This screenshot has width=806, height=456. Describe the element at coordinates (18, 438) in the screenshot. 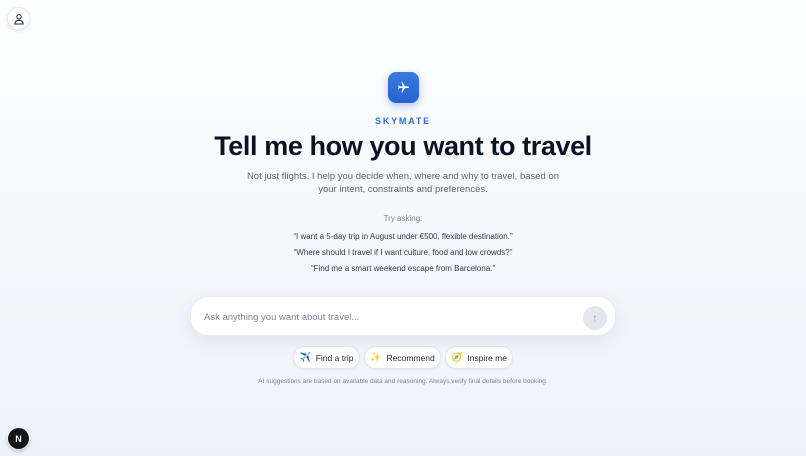

I see `nextjs-dev-badge: N` at that location.